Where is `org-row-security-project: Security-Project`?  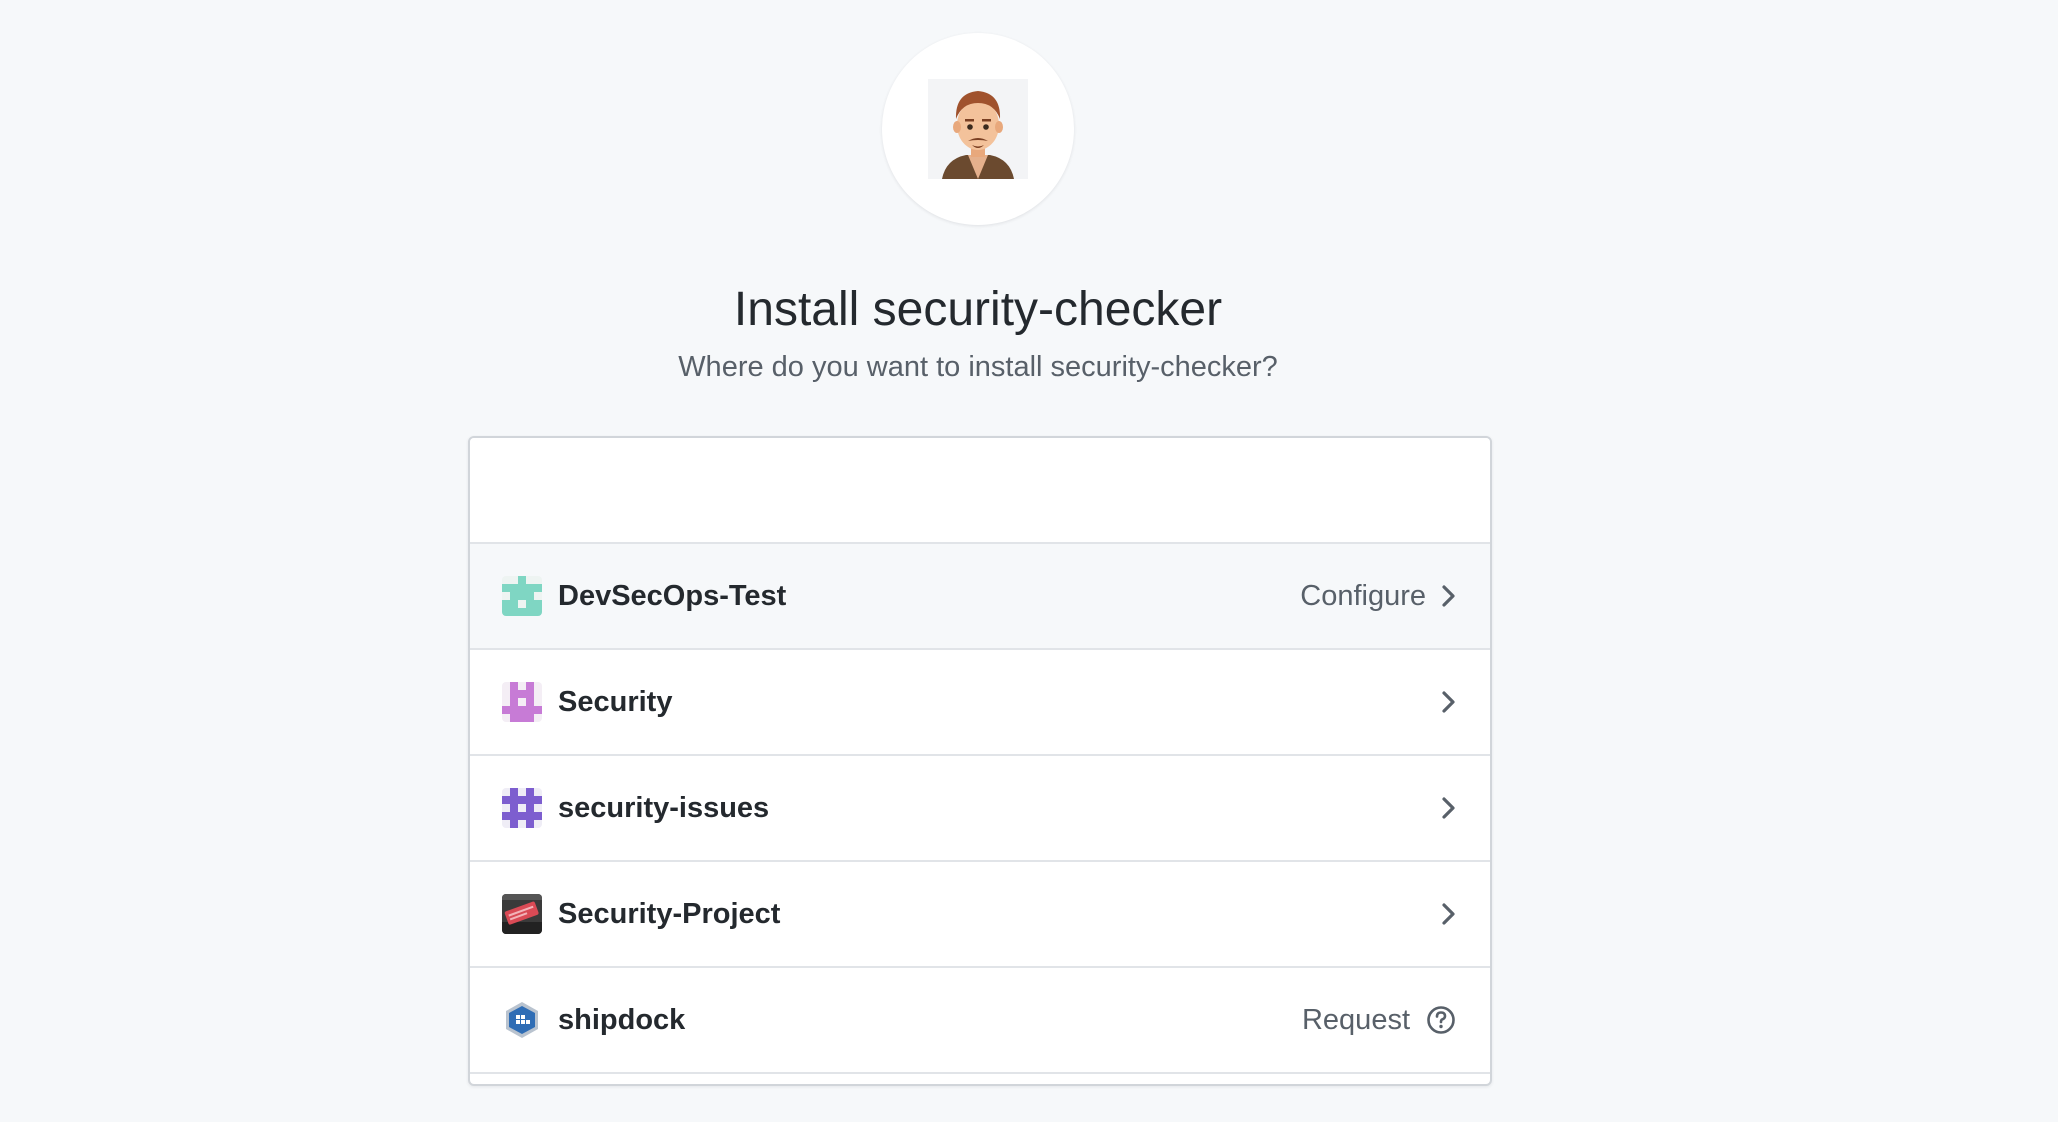
org-row-security-project: Security-Project is located at coordinates (980, 915).